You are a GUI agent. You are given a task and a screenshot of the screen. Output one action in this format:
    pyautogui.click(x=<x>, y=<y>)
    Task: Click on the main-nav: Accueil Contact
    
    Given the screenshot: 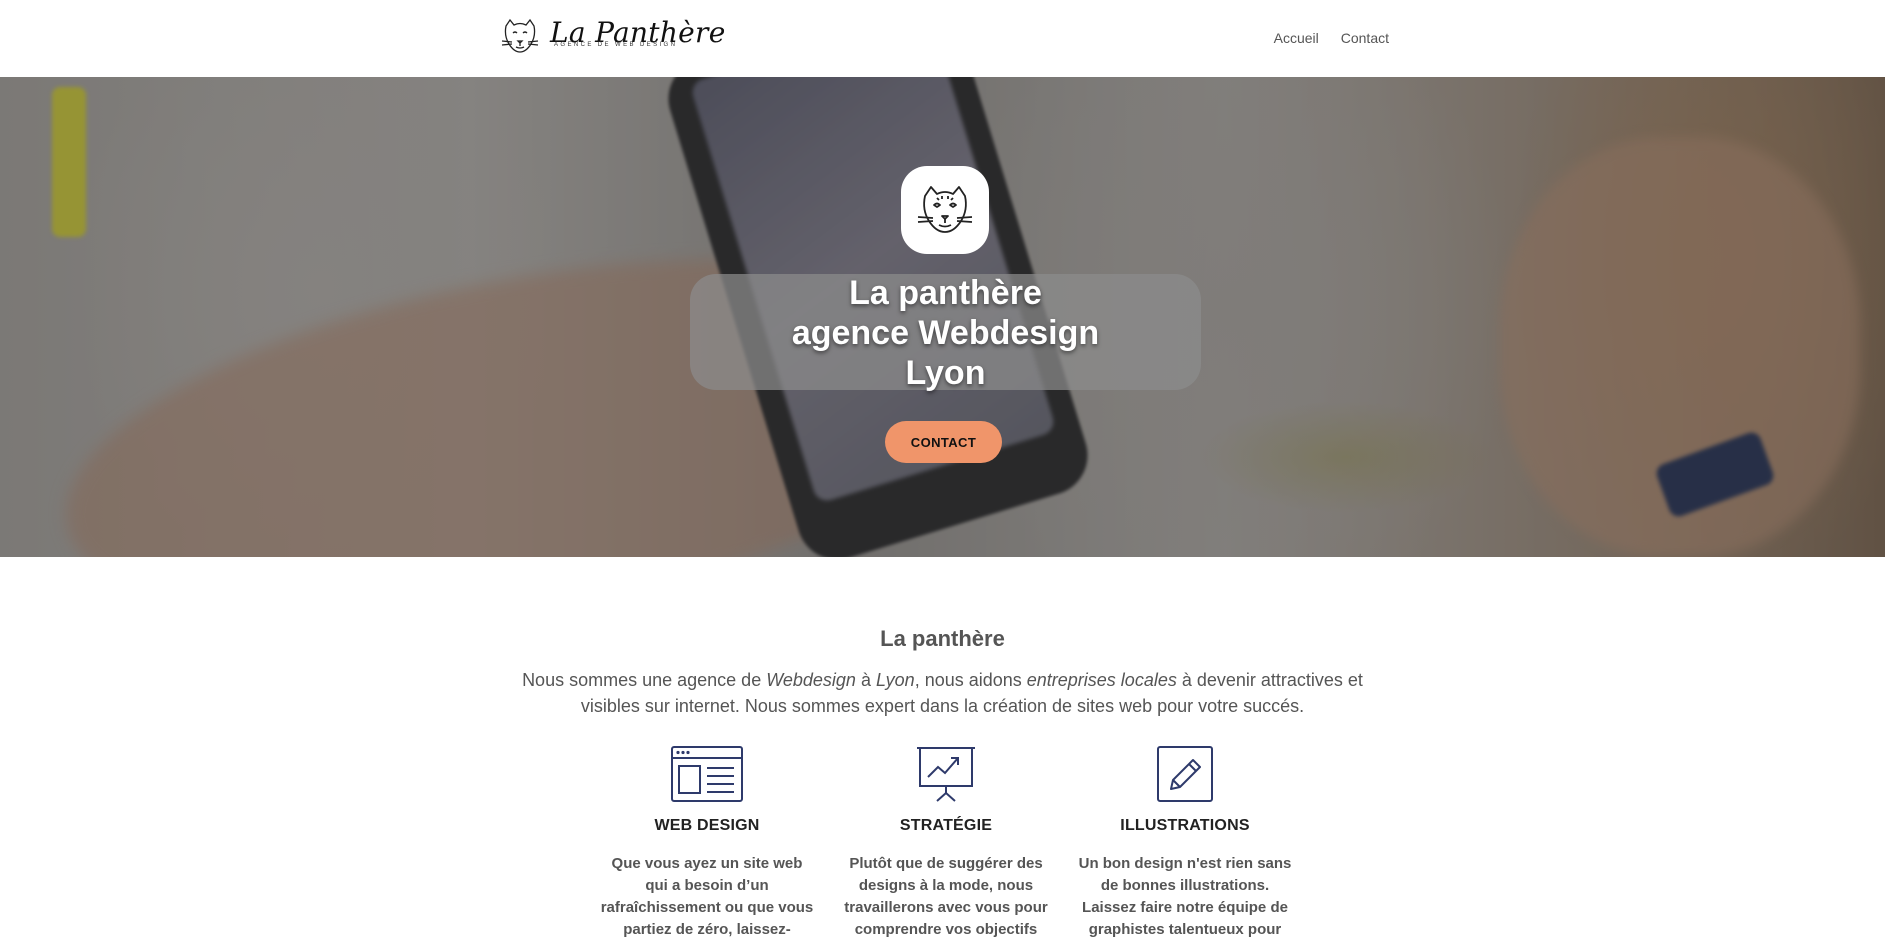 What is the action you would take?
    pyautogui.click(x=1331, y=38)
    